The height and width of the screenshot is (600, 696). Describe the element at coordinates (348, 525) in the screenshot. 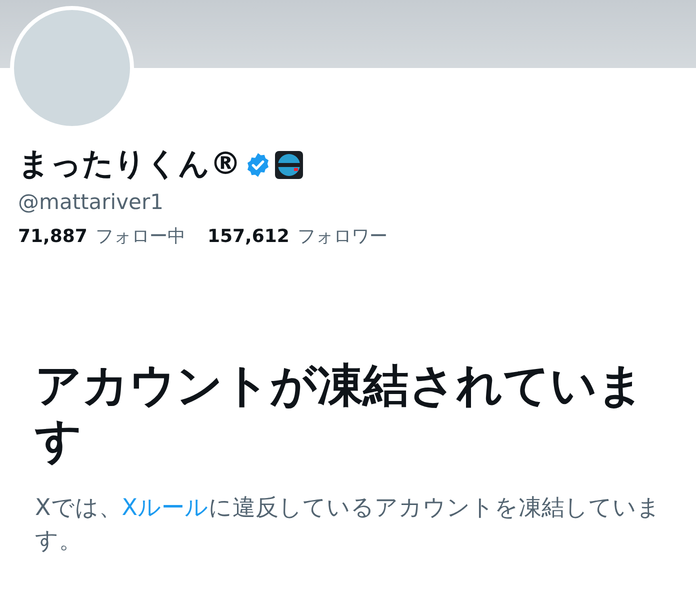

I see `description-text: Xでは、Xルールに違反しているアカウントを凍結しています。` at that location.